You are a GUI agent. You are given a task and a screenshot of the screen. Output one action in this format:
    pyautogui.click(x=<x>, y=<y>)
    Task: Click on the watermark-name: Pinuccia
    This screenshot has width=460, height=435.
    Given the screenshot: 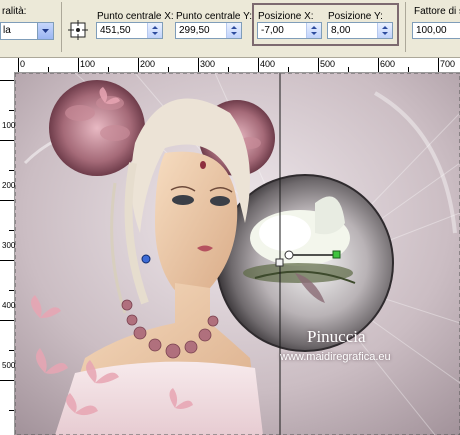 What is the action you would take?
    pyautogui.click(x=336, y=336)
    